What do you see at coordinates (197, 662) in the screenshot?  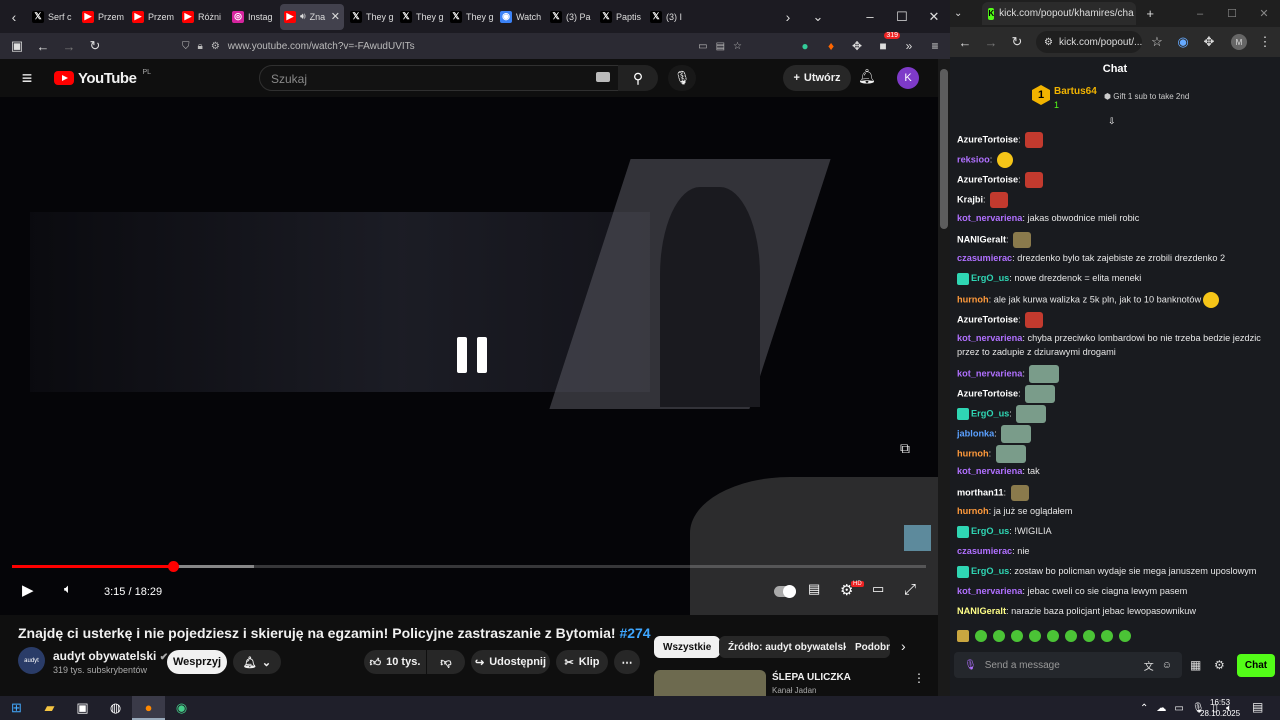 I see `support-button: Wesprzyj` at bounding box center [197, 662].